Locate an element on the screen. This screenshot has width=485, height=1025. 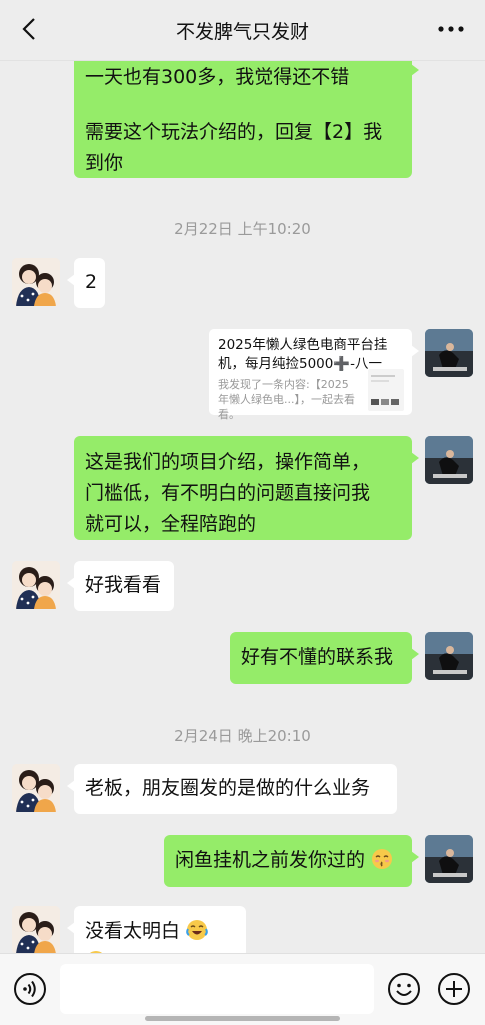
back-button is located at coordinates (29, 29).